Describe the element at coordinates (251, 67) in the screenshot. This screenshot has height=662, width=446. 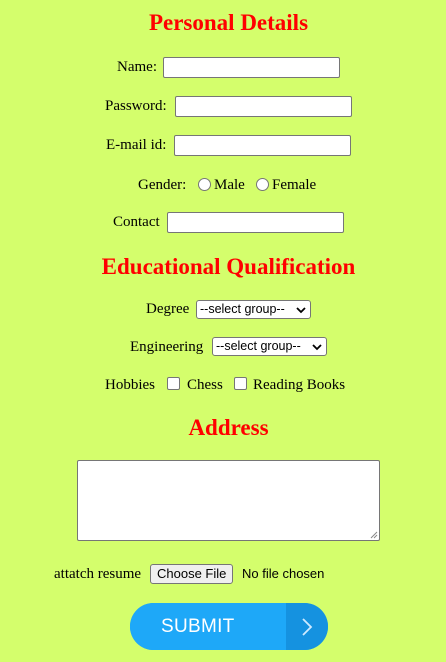
I see `name-input` at that location.